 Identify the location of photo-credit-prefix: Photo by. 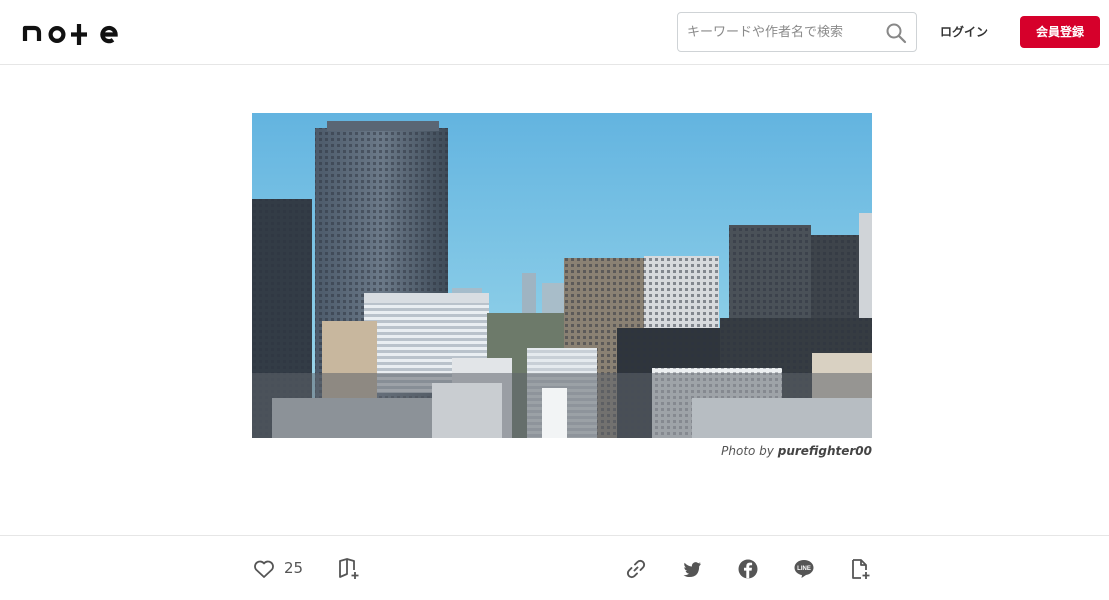
(747, 451).